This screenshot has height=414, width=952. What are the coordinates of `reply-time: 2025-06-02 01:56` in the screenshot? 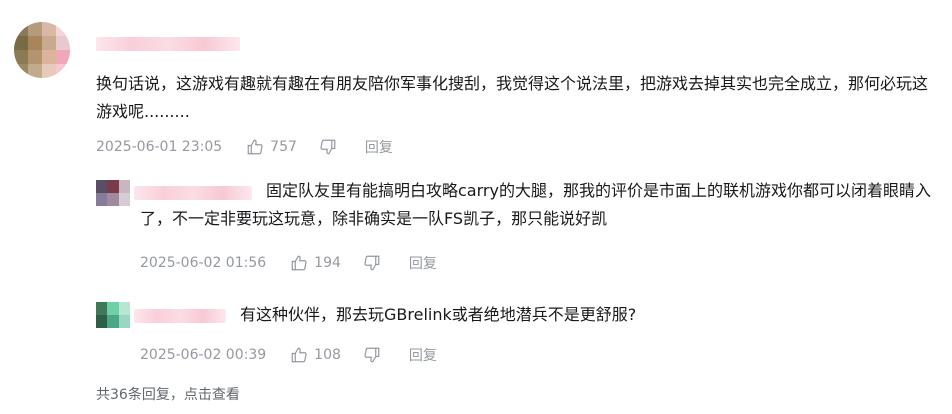 It's located at (203, 263).